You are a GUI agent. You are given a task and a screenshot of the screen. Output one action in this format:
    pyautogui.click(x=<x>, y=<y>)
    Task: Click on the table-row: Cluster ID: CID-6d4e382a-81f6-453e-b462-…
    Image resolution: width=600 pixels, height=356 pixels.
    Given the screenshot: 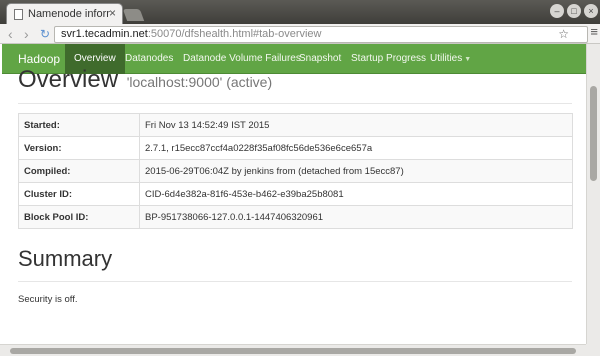 What is the action you would take?
    pyautogui.click(x=295, y=194)
    